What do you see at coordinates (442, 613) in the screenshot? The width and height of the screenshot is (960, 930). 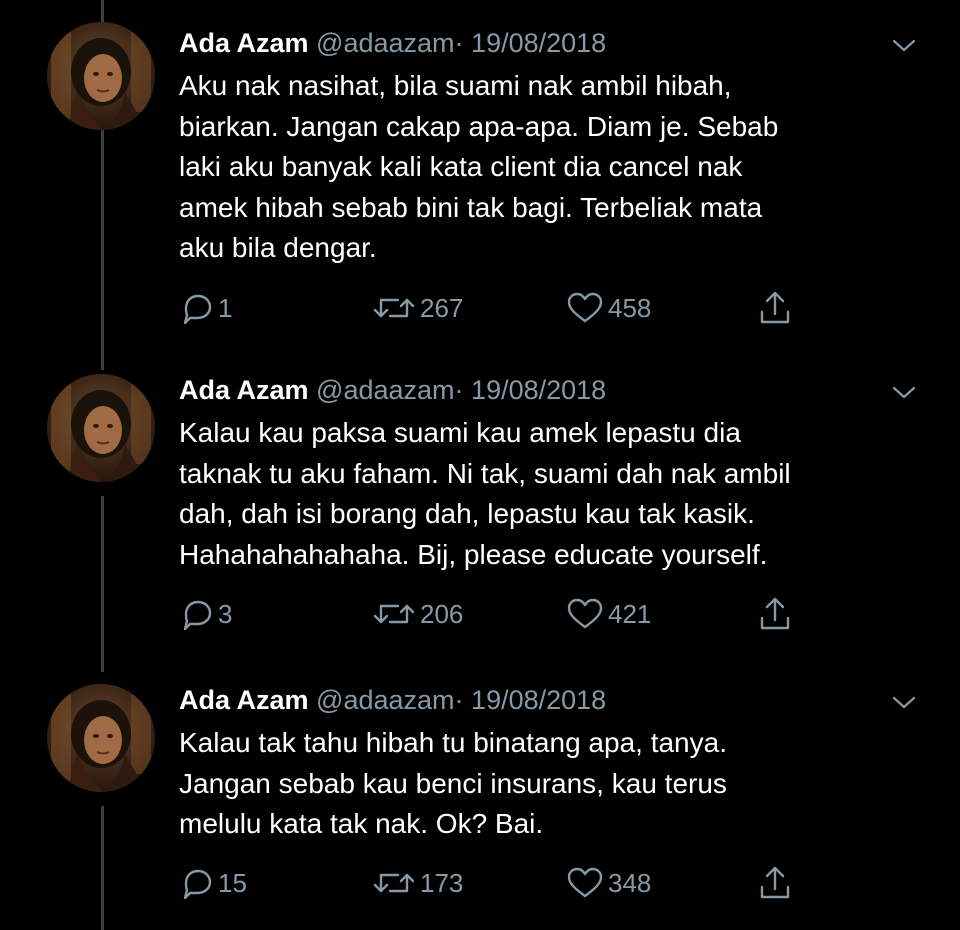 I see `retweet-count: 206` at bounding box center [442, 613].